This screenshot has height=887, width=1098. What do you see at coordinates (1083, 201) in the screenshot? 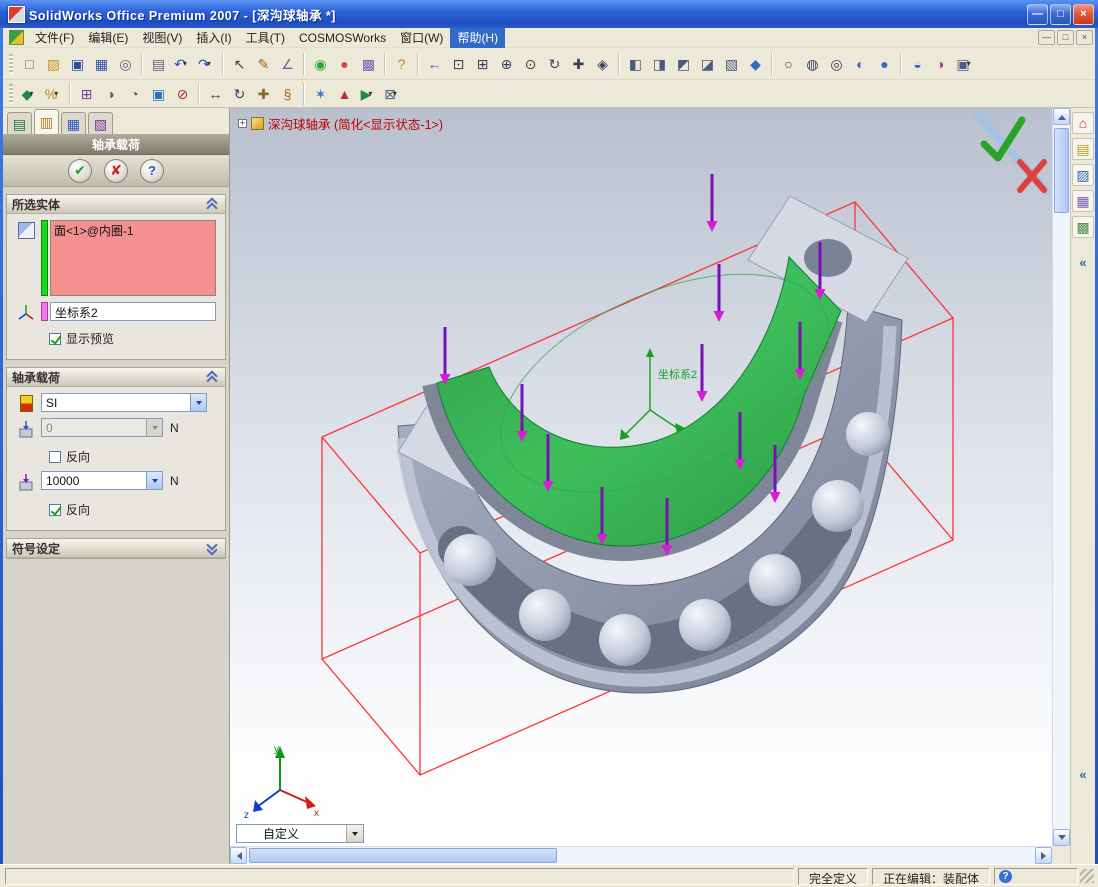
I see `view-palette-tab: ▦` at bounding box center [1083, 201].